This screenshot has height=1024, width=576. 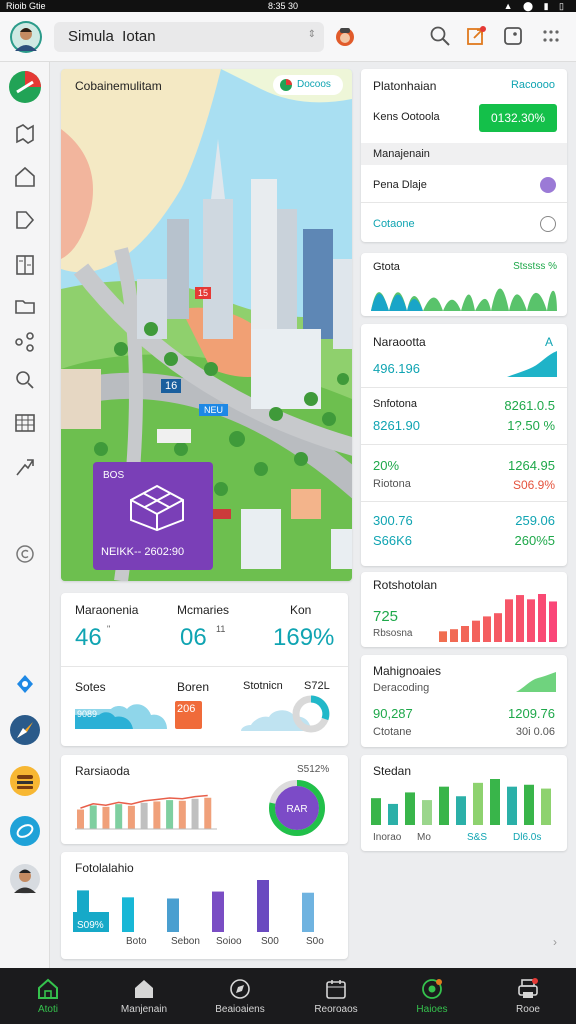 I want to click on panel-value-text: 0132.30%, so click(x=518, y=118).